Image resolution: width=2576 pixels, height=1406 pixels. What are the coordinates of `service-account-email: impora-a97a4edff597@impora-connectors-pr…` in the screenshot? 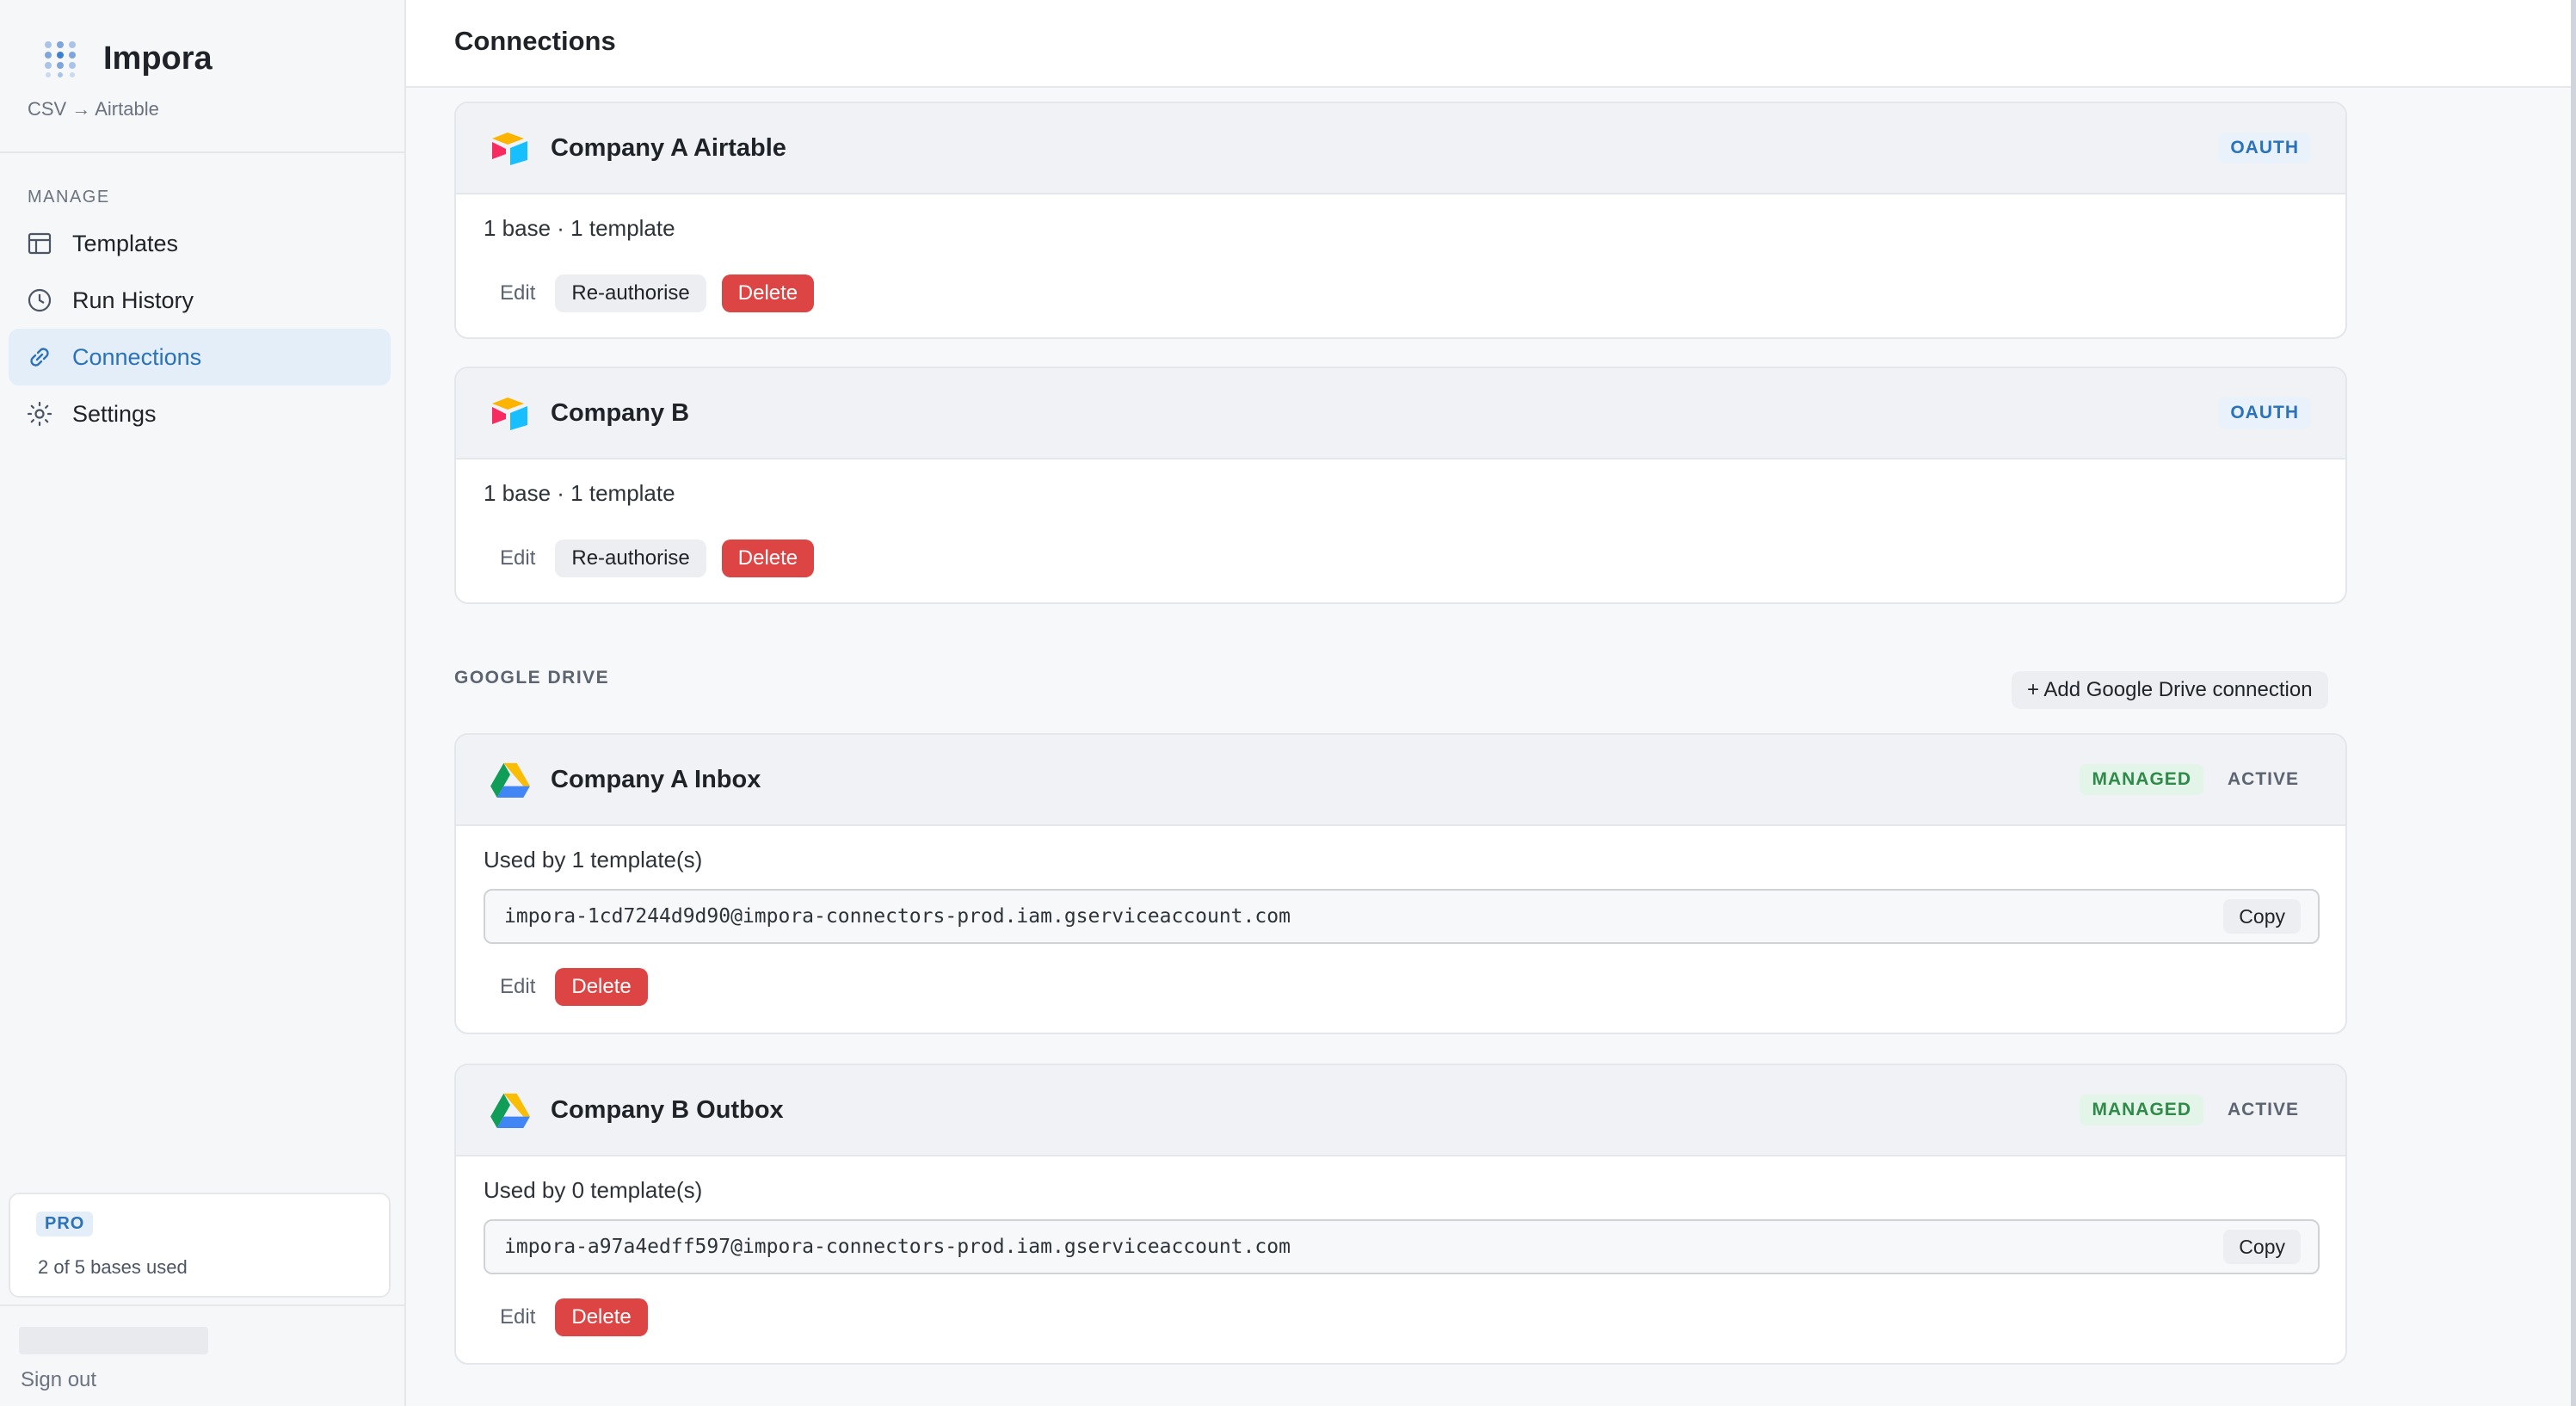 It's located at (897, 1247).